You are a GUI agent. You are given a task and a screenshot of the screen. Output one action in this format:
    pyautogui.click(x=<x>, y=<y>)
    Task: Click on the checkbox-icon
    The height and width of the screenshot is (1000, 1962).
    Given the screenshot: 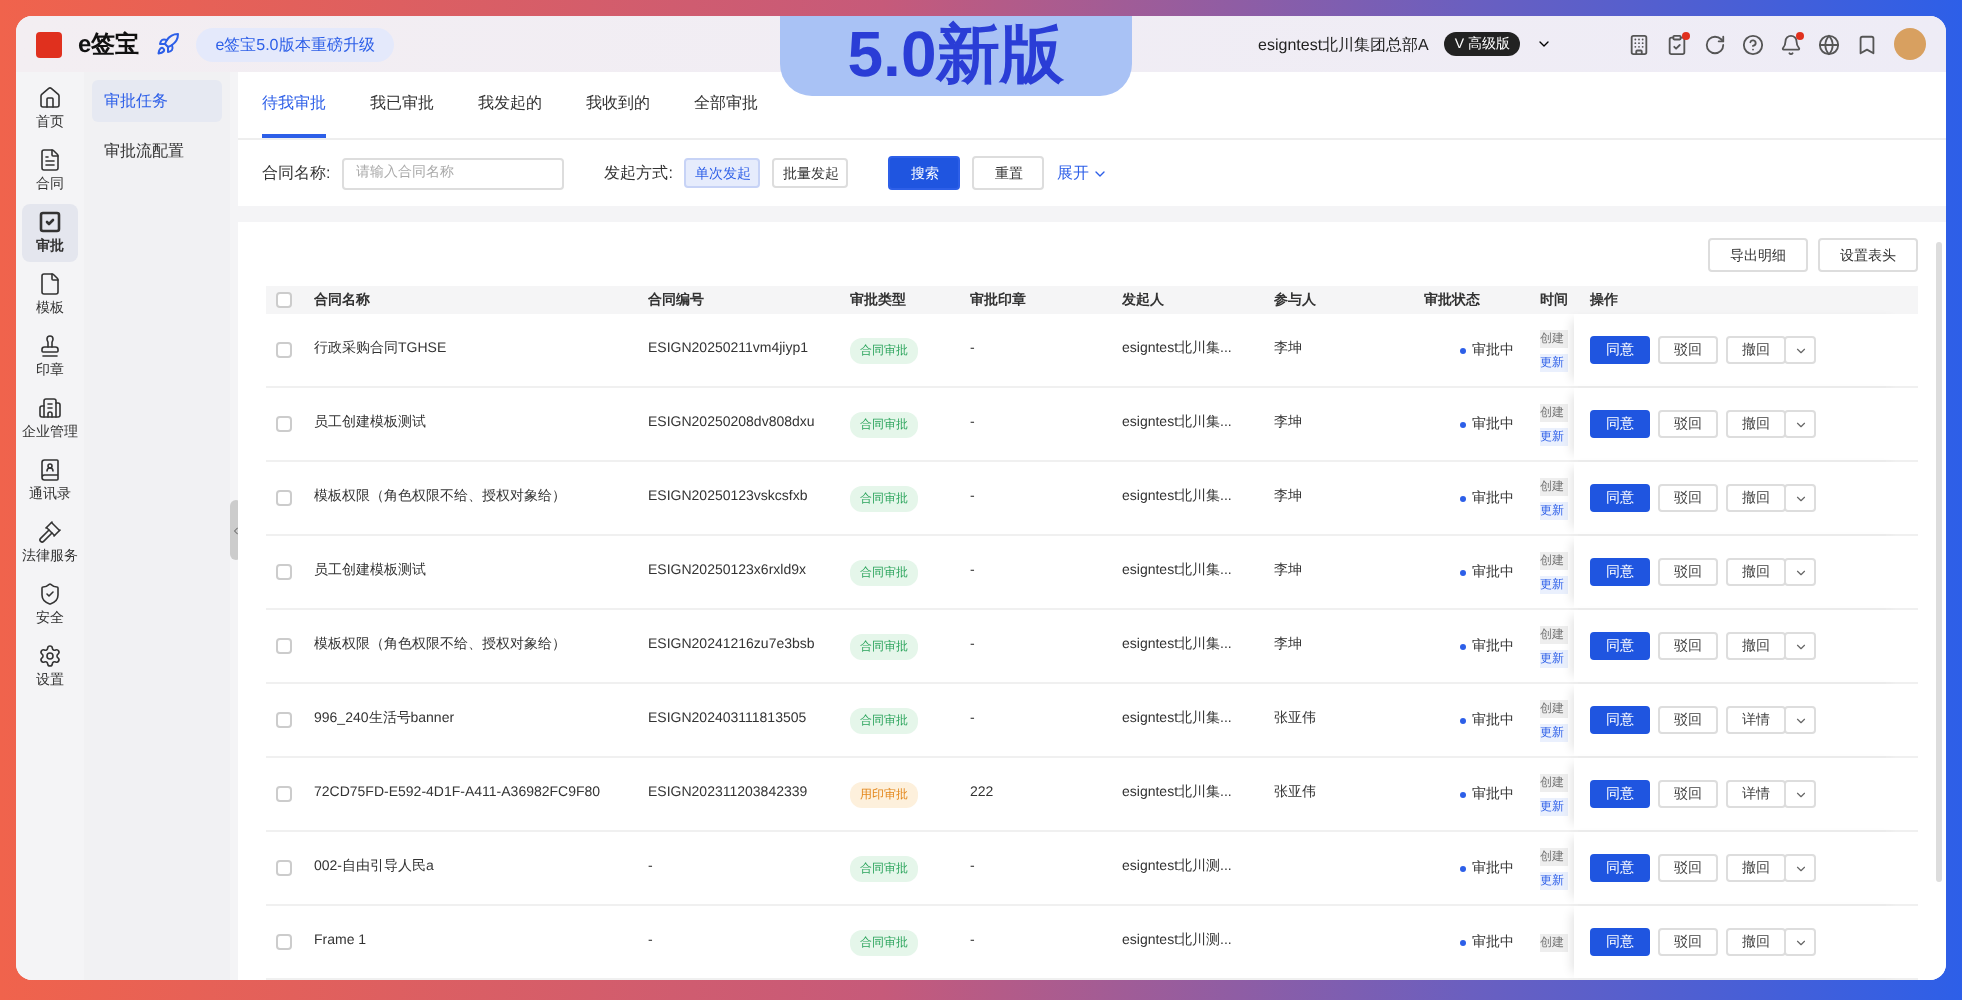 What is the action you would take?
    pyautogui.click(x=50, y=222)
    